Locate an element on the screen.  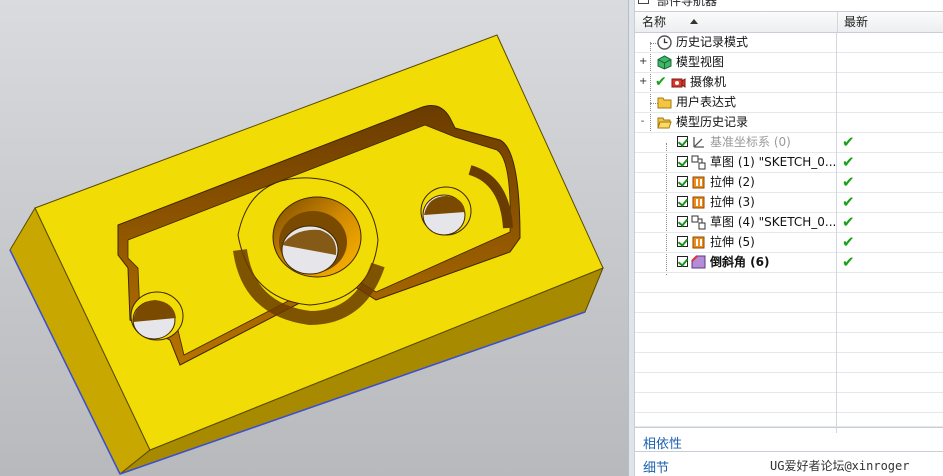
tree-header: 名称 最新 is located at coordinates (789, 22).